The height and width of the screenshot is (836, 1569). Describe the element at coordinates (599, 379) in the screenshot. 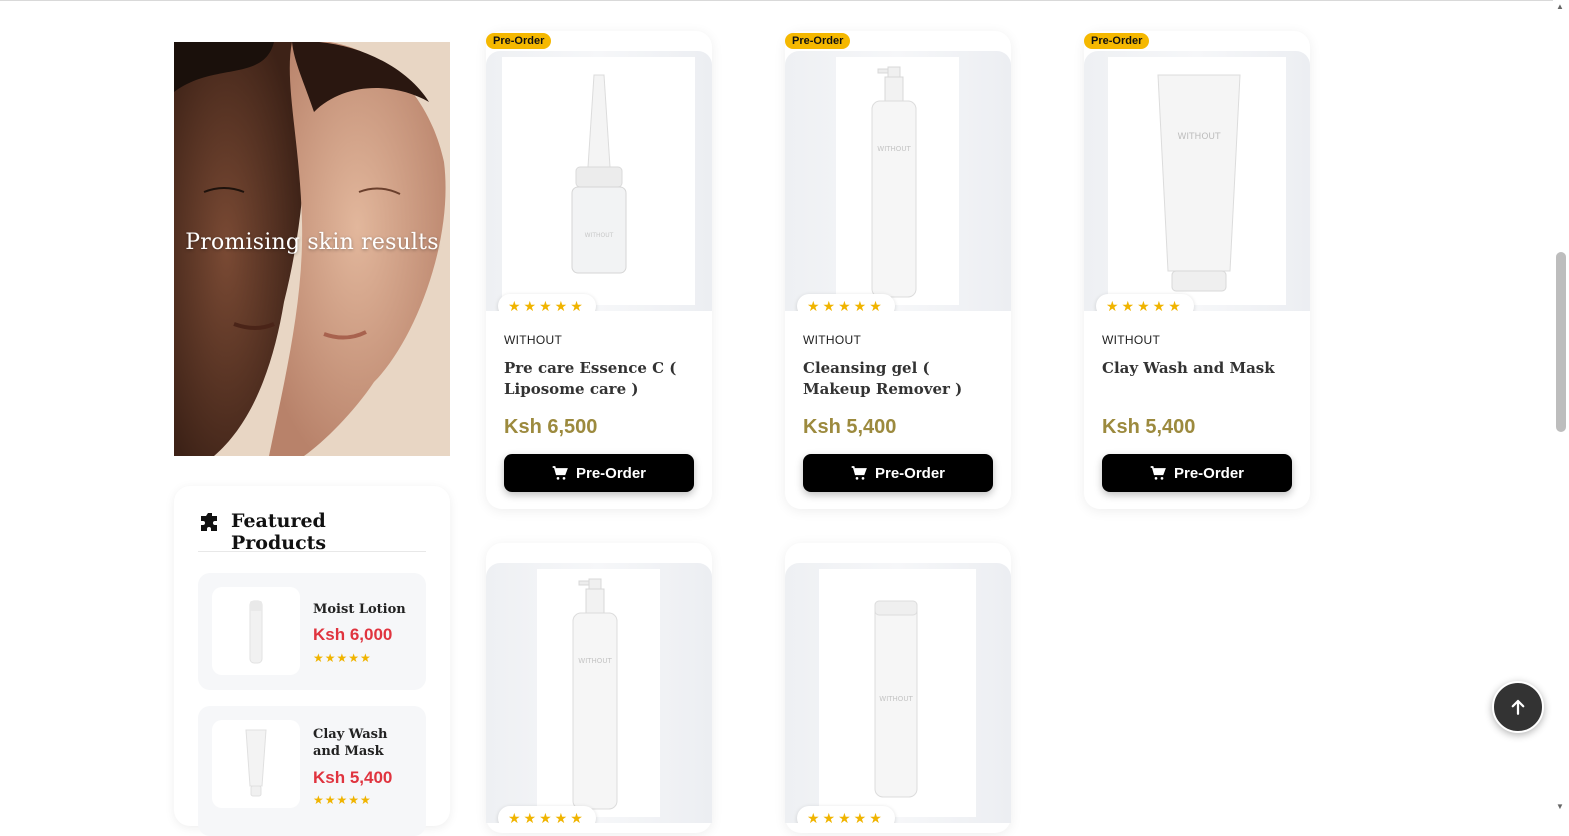

I see `product-name: Pre care Essence C ( Liposome care )` at that location.